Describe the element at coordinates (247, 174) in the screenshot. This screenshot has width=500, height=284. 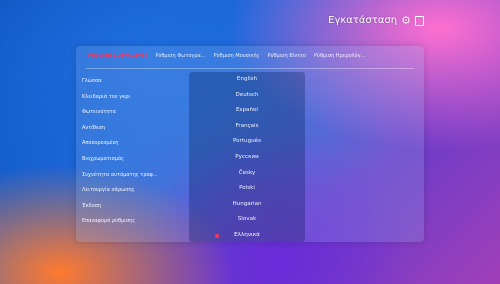
I see `language-option: Česky` at that location.